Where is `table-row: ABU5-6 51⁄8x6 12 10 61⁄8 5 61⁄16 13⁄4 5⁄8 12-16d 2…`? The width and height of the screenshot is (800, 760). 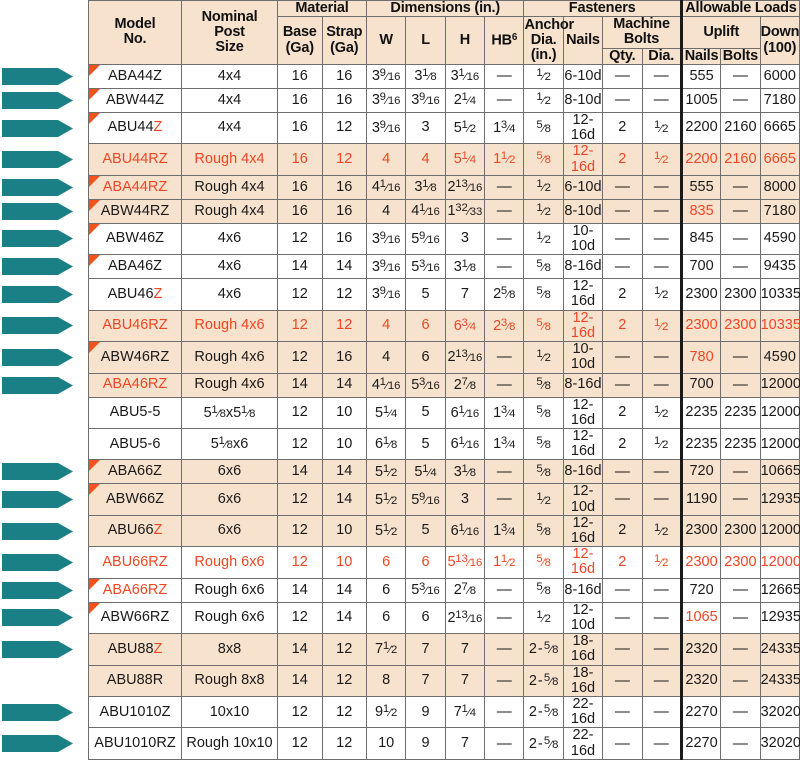
table-row: ABU5-6 51⁄8x6 12 10 61⁄8 5 61⁄16 13⁄4 5⁄8 12-16d 2… is located at coordinates (444, 444).